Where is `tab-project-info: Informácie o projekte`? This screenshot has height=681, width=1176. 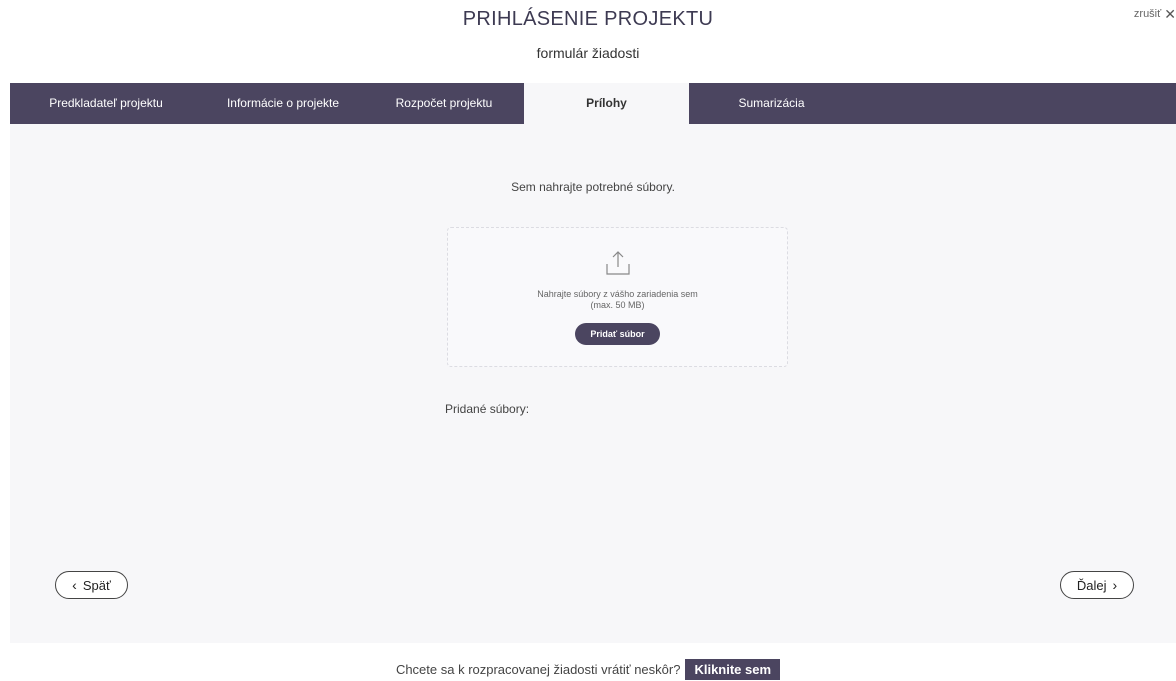 tab-project-info: Informácie o projekte is located at coordinates (283, 103).